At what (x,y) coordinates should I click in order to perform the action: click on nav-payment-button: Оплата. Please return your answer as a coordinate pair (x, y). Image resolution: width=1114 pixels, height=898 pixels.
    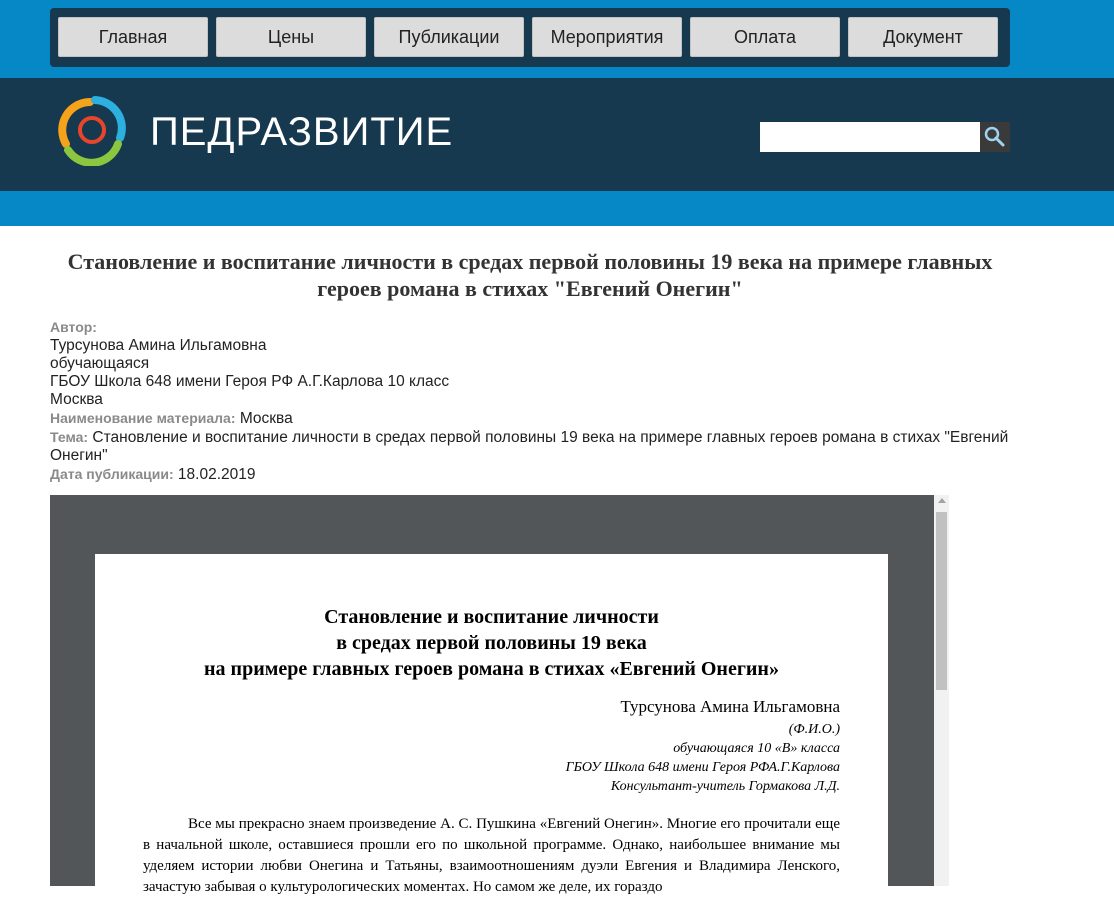
    Looking at the image, I should click on (765, 37).